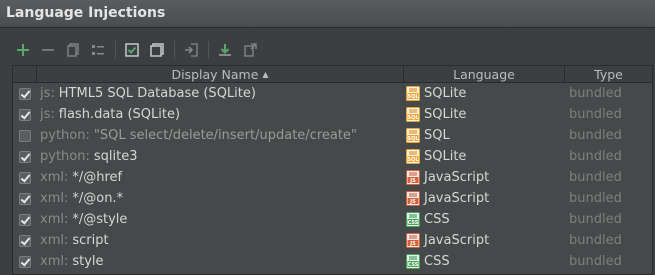 Image resolution: width=655 pixels, height=275 pixels. Describe the element at coordinates (332, 261) in the screenshot. I see `table-row: xml: style CSS CSS bundled` at that location.